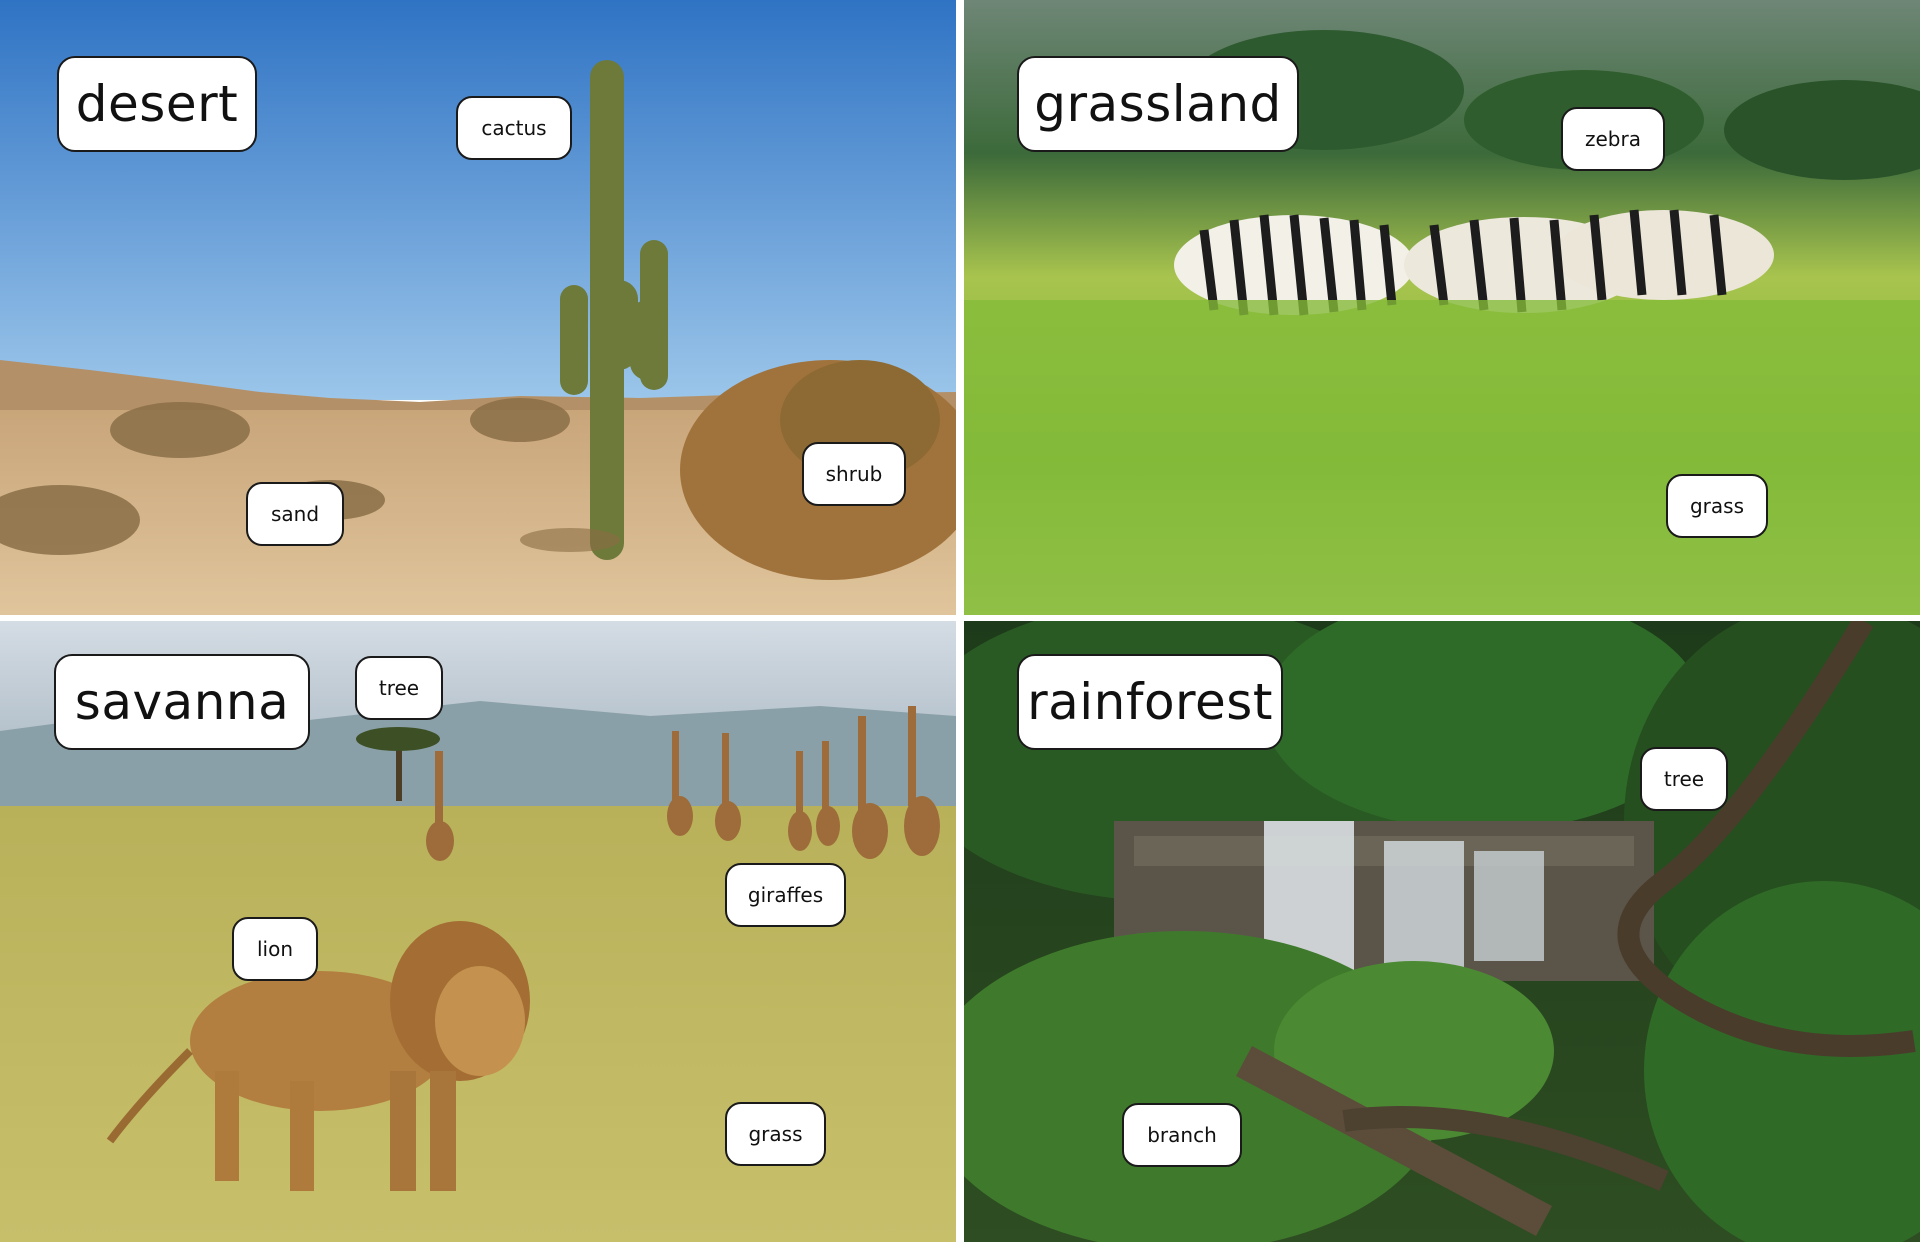 The image size is (1920, 1242). What do you see at coordinates (1158, 104) in the screenshot?
I see `grassland-title: grassland` at bounding box center [1158, 104].